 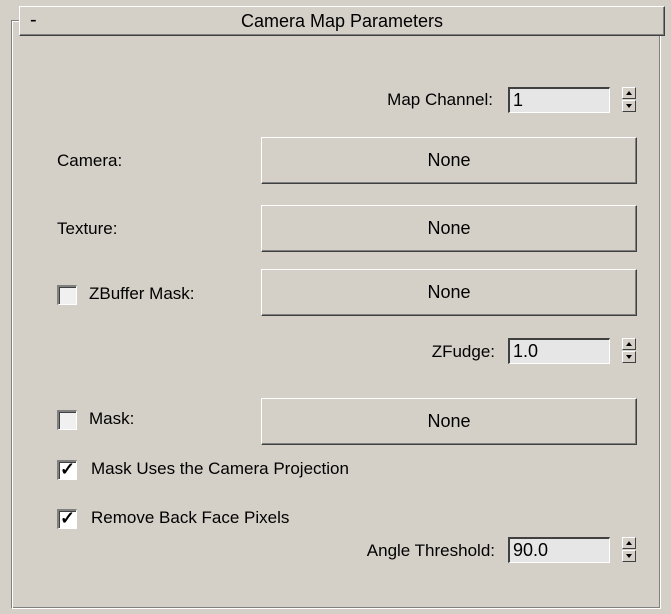 What do you see at coordinates (559, 351) in the screenshot?
I see `zfudge-field: 1.0` at bounding box center [559, 351].